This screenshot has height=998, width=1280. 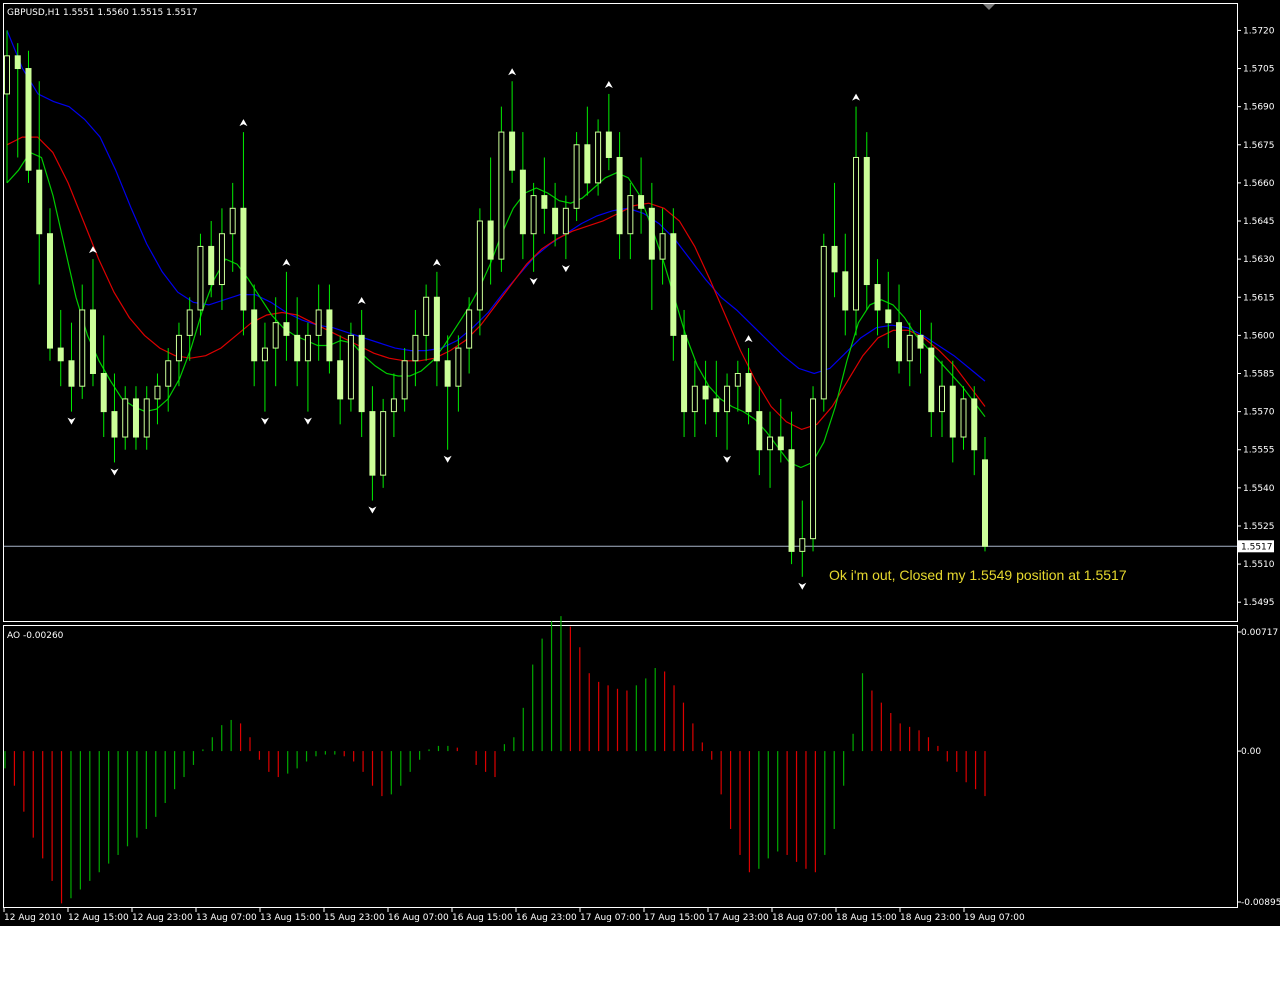 What do you see at coordinates (1259, 374) in the screenshot?
I see `price-tick-label: 1.5585` at bounding box center [1259, 374].